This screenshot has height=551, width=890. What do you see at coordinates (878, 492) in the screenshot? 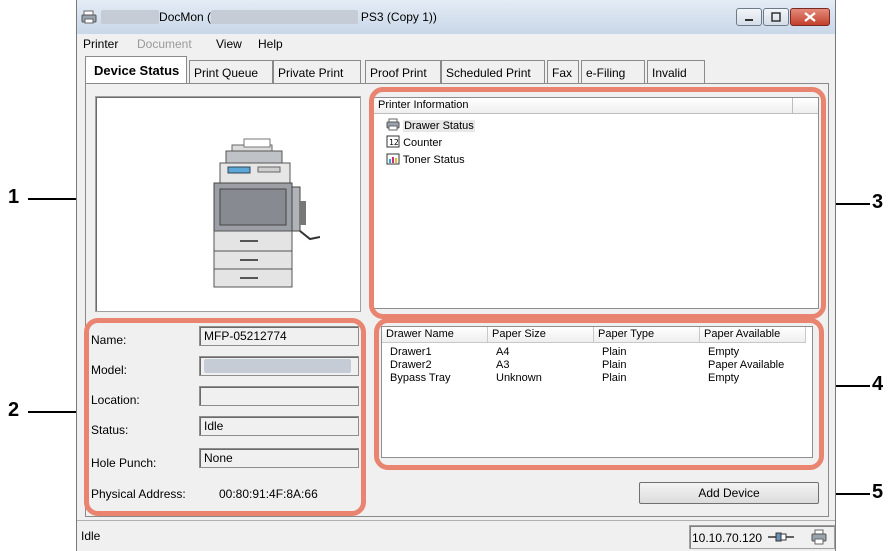
I see `callout-number-5: 5` at bounding box center [878, 492].